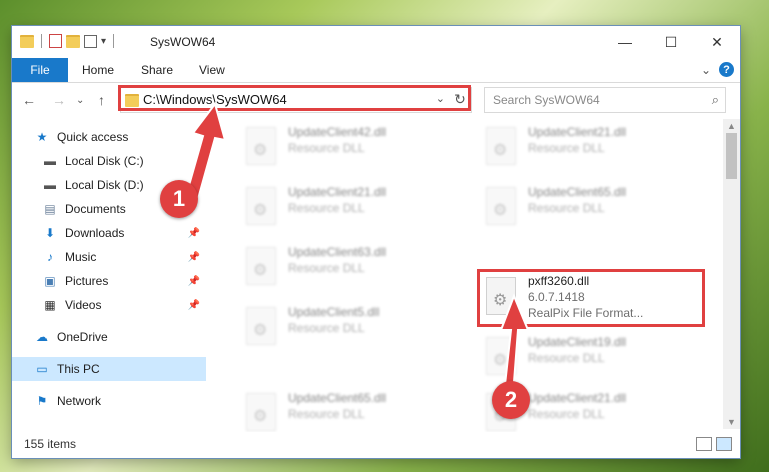  I want to click on tab-file: File, so click(40, 70).